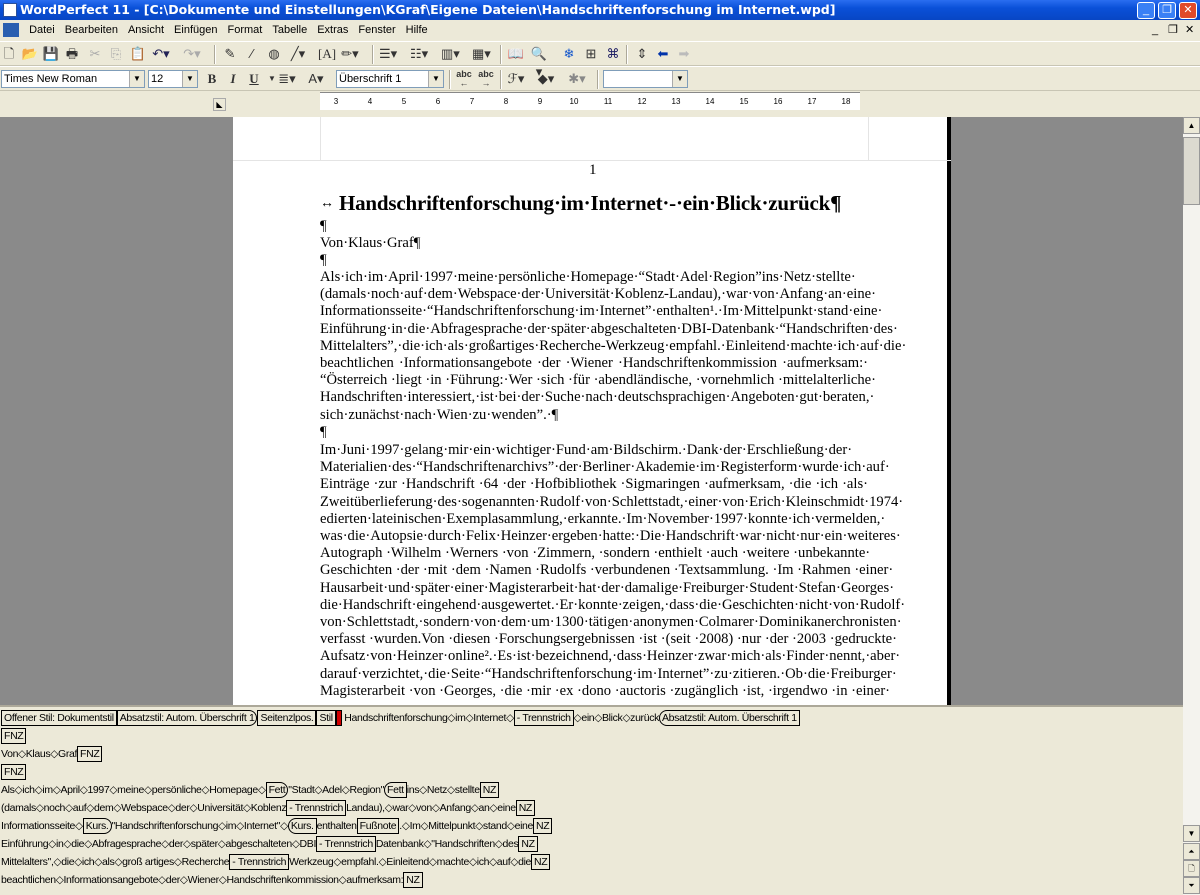 Image resolution: width=1200 pixels, height=895 pixels. Describe the element at coordinates (486, 79) in the screenshot. I see `hyphen-right-icon: abc →` at that location.